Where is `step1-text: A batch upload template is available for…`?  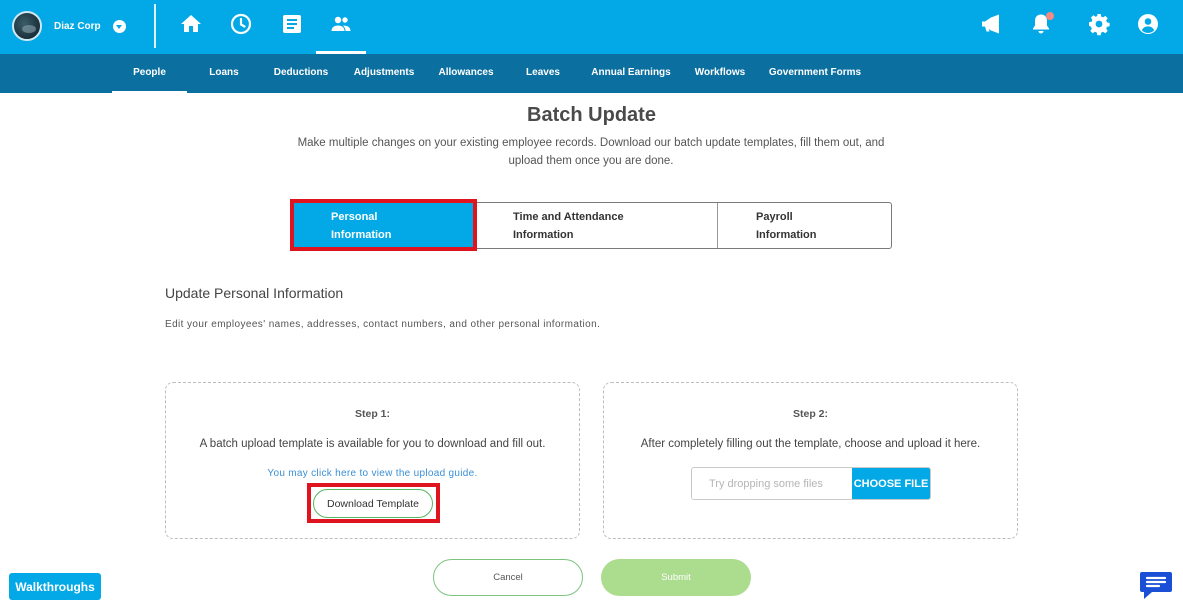 step1-text: A batch upload template is available for… is located at coordinates (372, 444).